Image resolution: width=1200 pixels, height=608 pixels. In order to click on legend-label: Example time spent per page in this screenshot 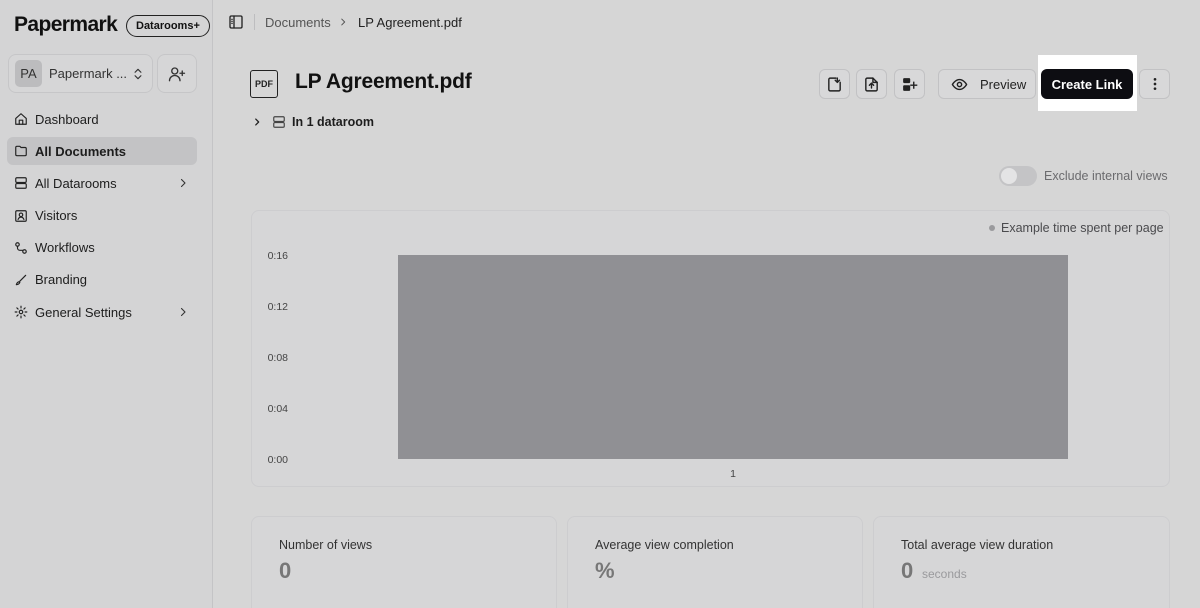, I will do `click(1082, 228)`.